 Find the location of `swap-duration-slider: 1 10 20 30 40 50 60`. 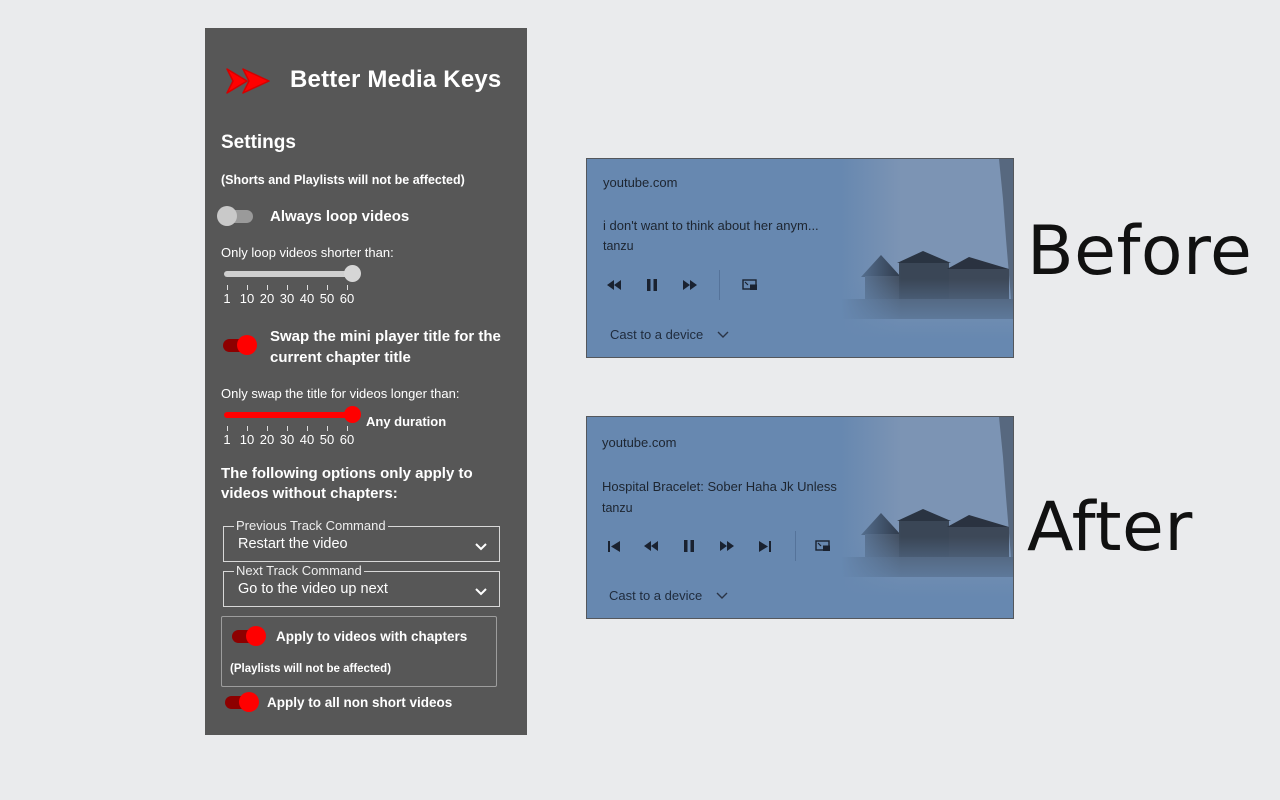

swap-duration-slider: 1 10 20 30 40 50 60 is located at coordinates (292, 431).